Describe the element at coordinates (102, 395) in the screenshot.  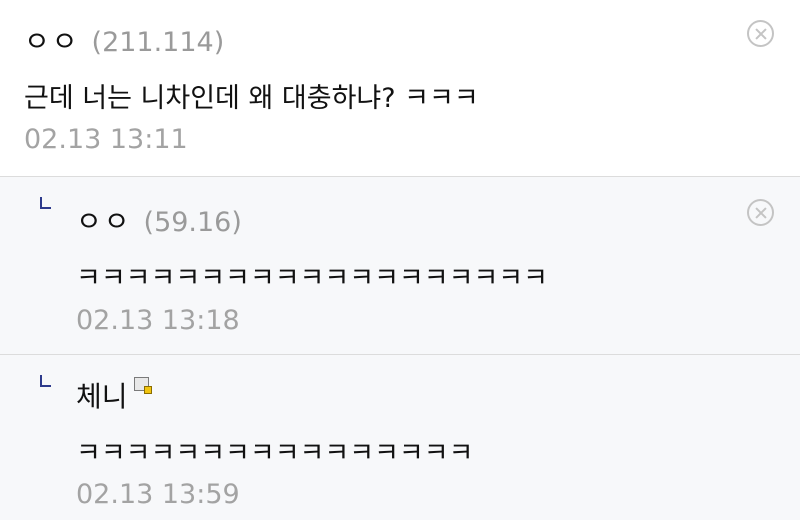
I see `reply-nickname: 체니` at that location.